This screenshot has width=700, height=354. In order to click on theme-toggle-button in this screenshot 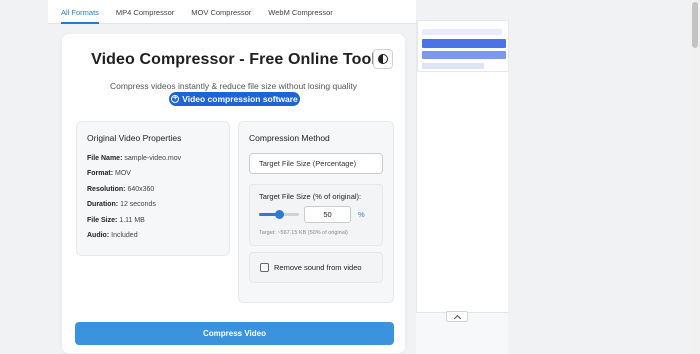, I will do `click(383, 59)`.